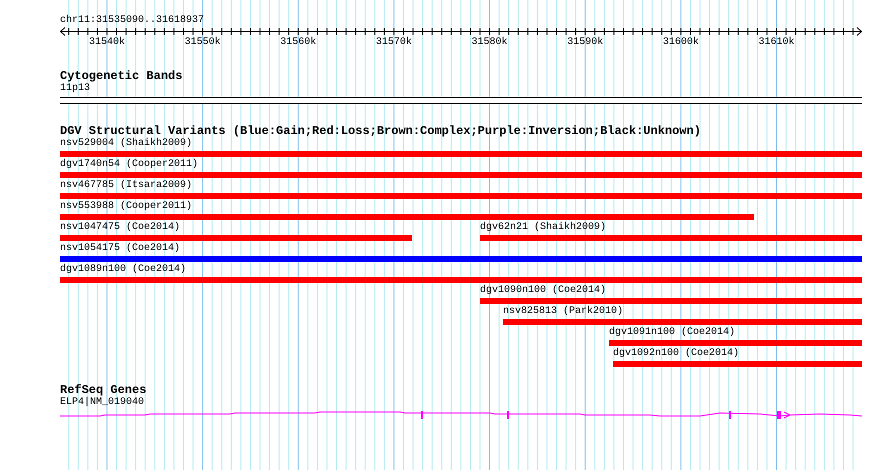  Describe the element at coordinates (120, 227) in the screenshot. I see `feature-label: nsv1047475 (Coe2014)` at that location.